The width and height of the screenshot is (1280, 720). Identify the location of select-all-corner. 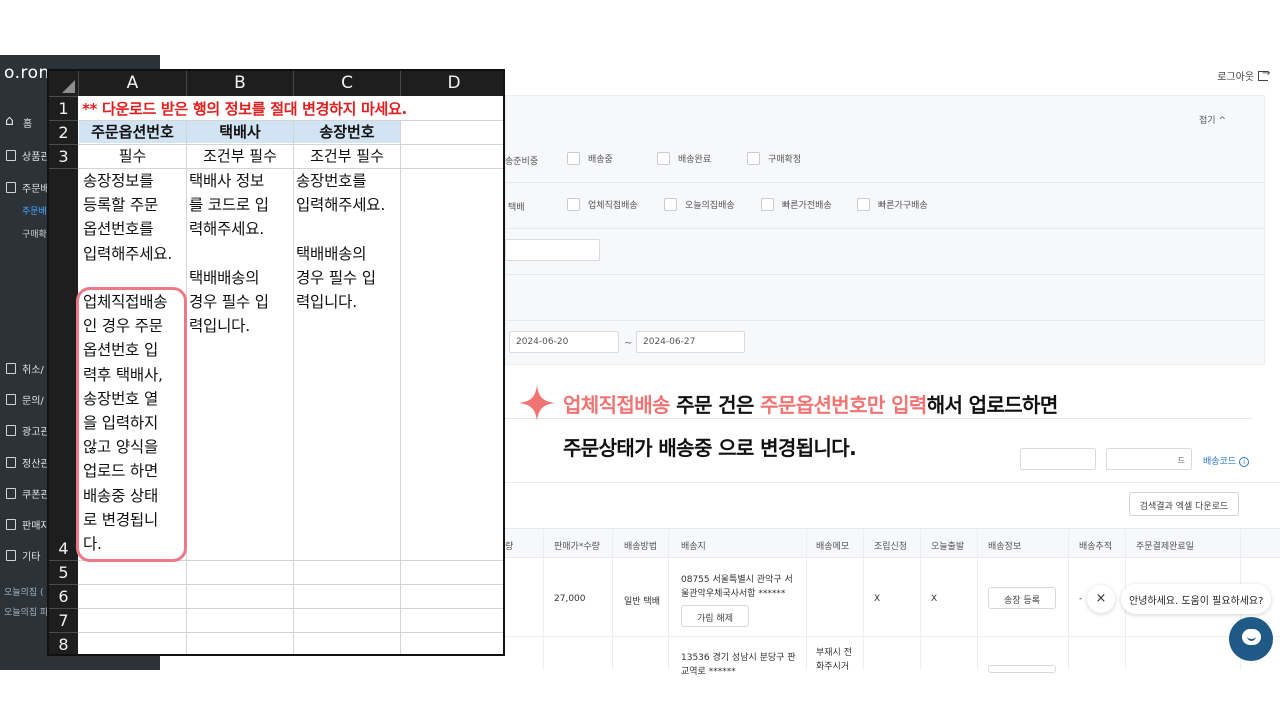
(63, 83).